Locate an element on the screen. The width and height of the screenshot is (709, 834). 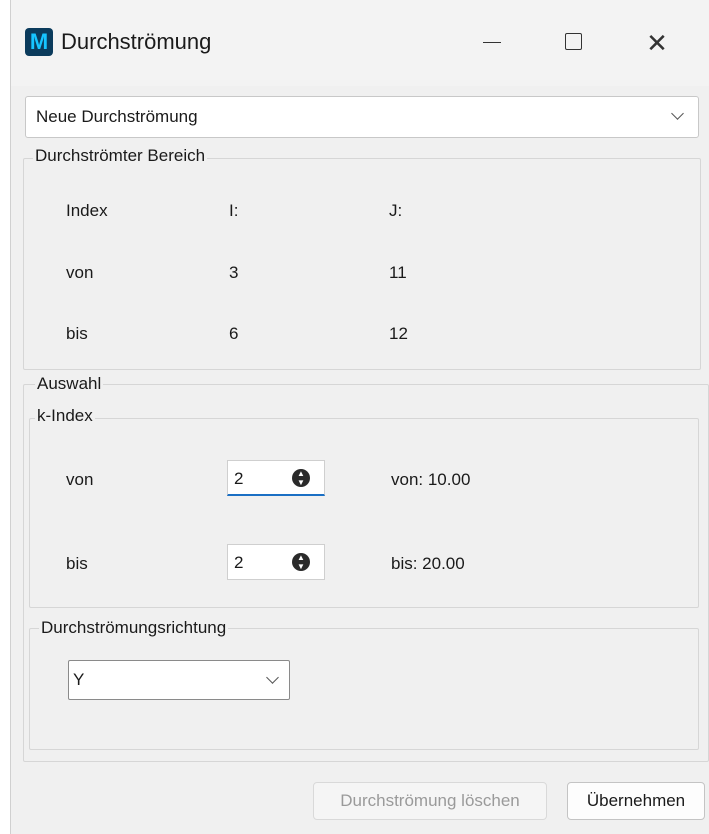
k-to-spinbox: 2 ▲ ▼ is located at coordinates (276, 562).